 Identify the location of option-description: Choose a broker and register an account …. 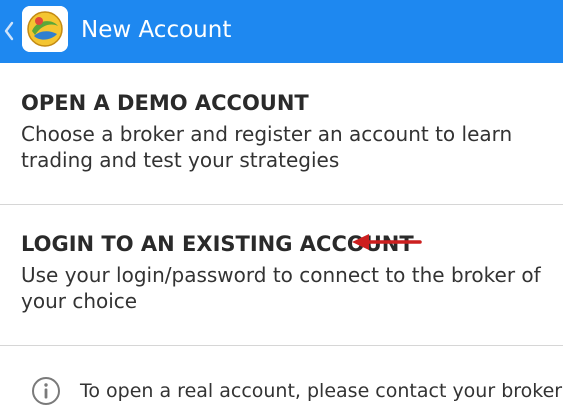
(267, 147).